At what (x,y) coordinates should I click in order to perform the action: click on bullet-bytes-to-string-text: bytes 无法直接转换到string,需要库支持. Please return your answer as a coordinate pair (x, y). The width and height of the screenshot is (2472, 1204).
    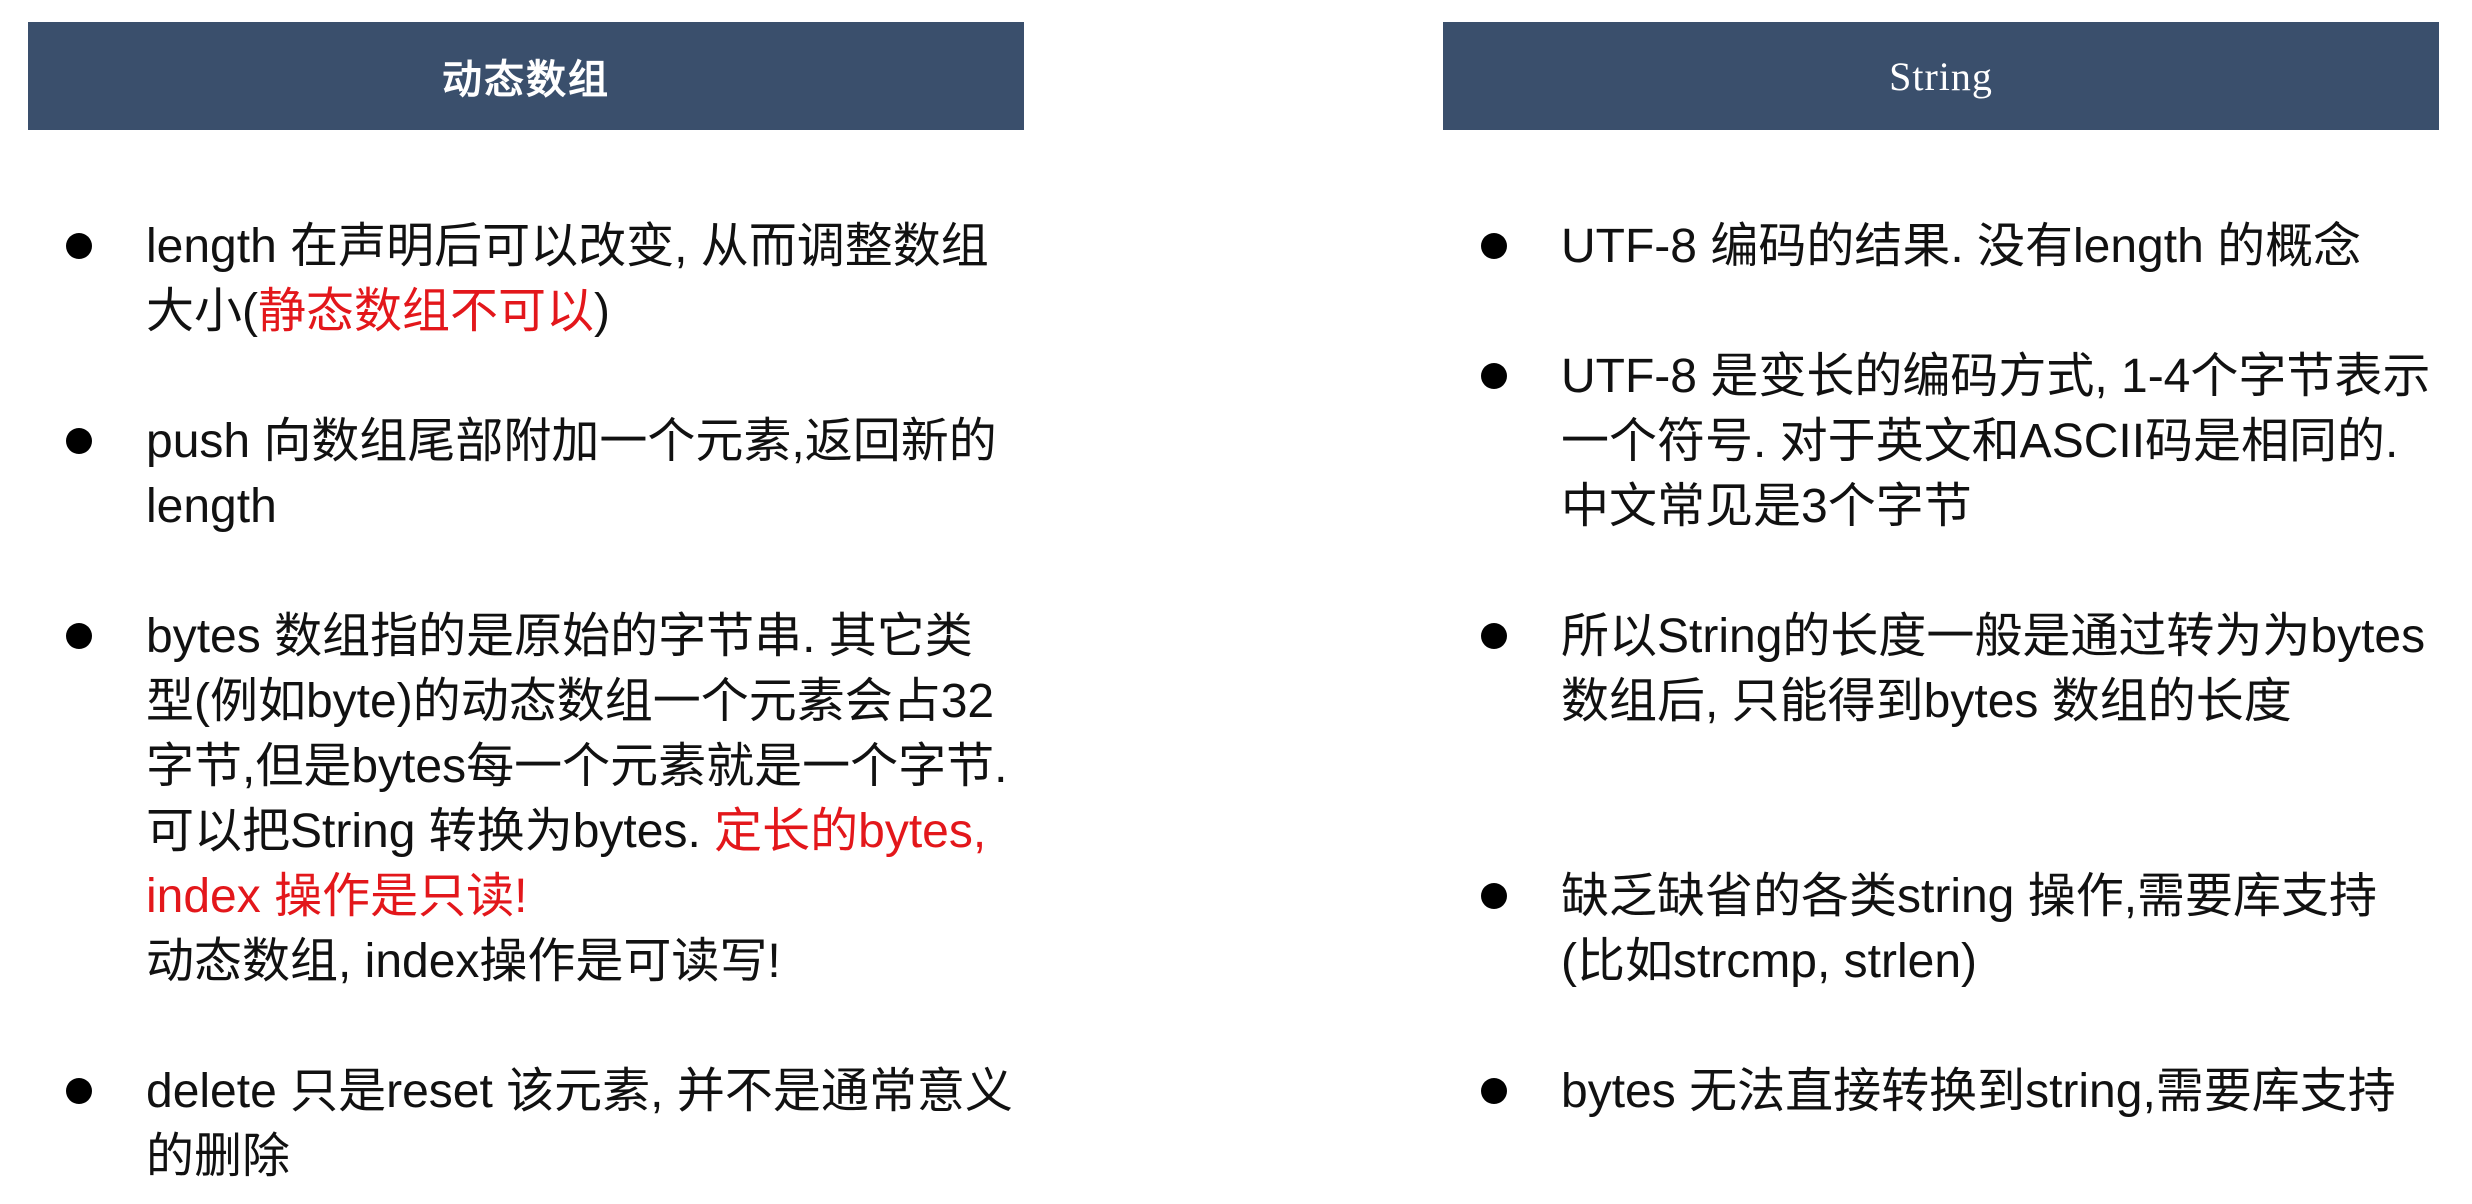
    Looking at the image, I should click on (1996, 1091).